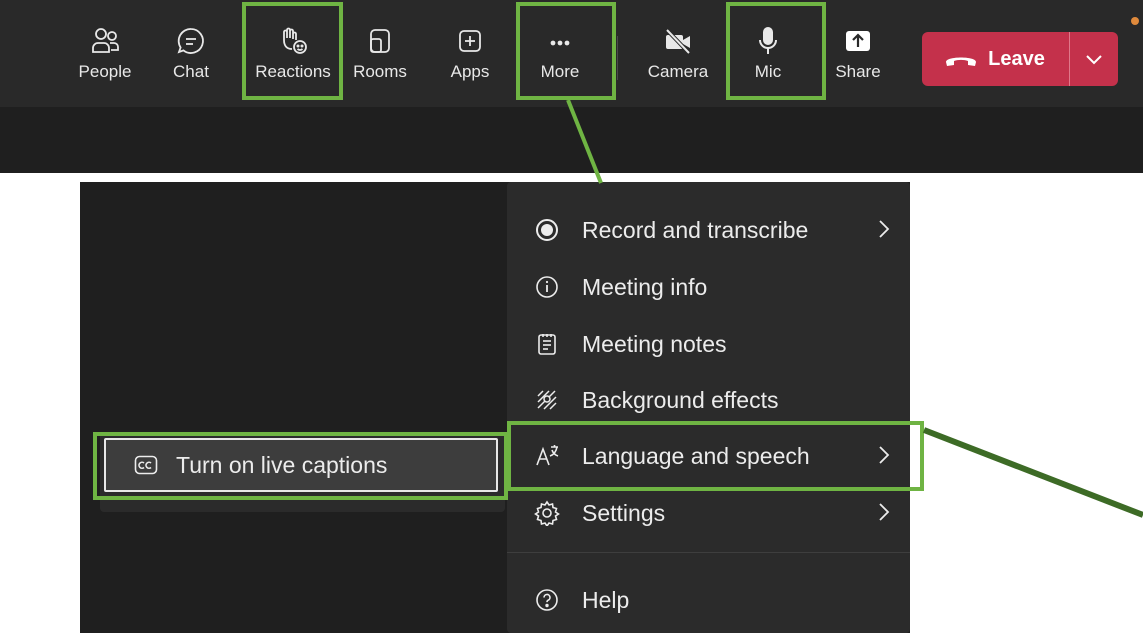 The height and width of the screenshot is (633, 1143). What do you see at coordinates (1032, 472) in the screenshot?
I see `callout-line-language` at bounding box center [1032, 472].